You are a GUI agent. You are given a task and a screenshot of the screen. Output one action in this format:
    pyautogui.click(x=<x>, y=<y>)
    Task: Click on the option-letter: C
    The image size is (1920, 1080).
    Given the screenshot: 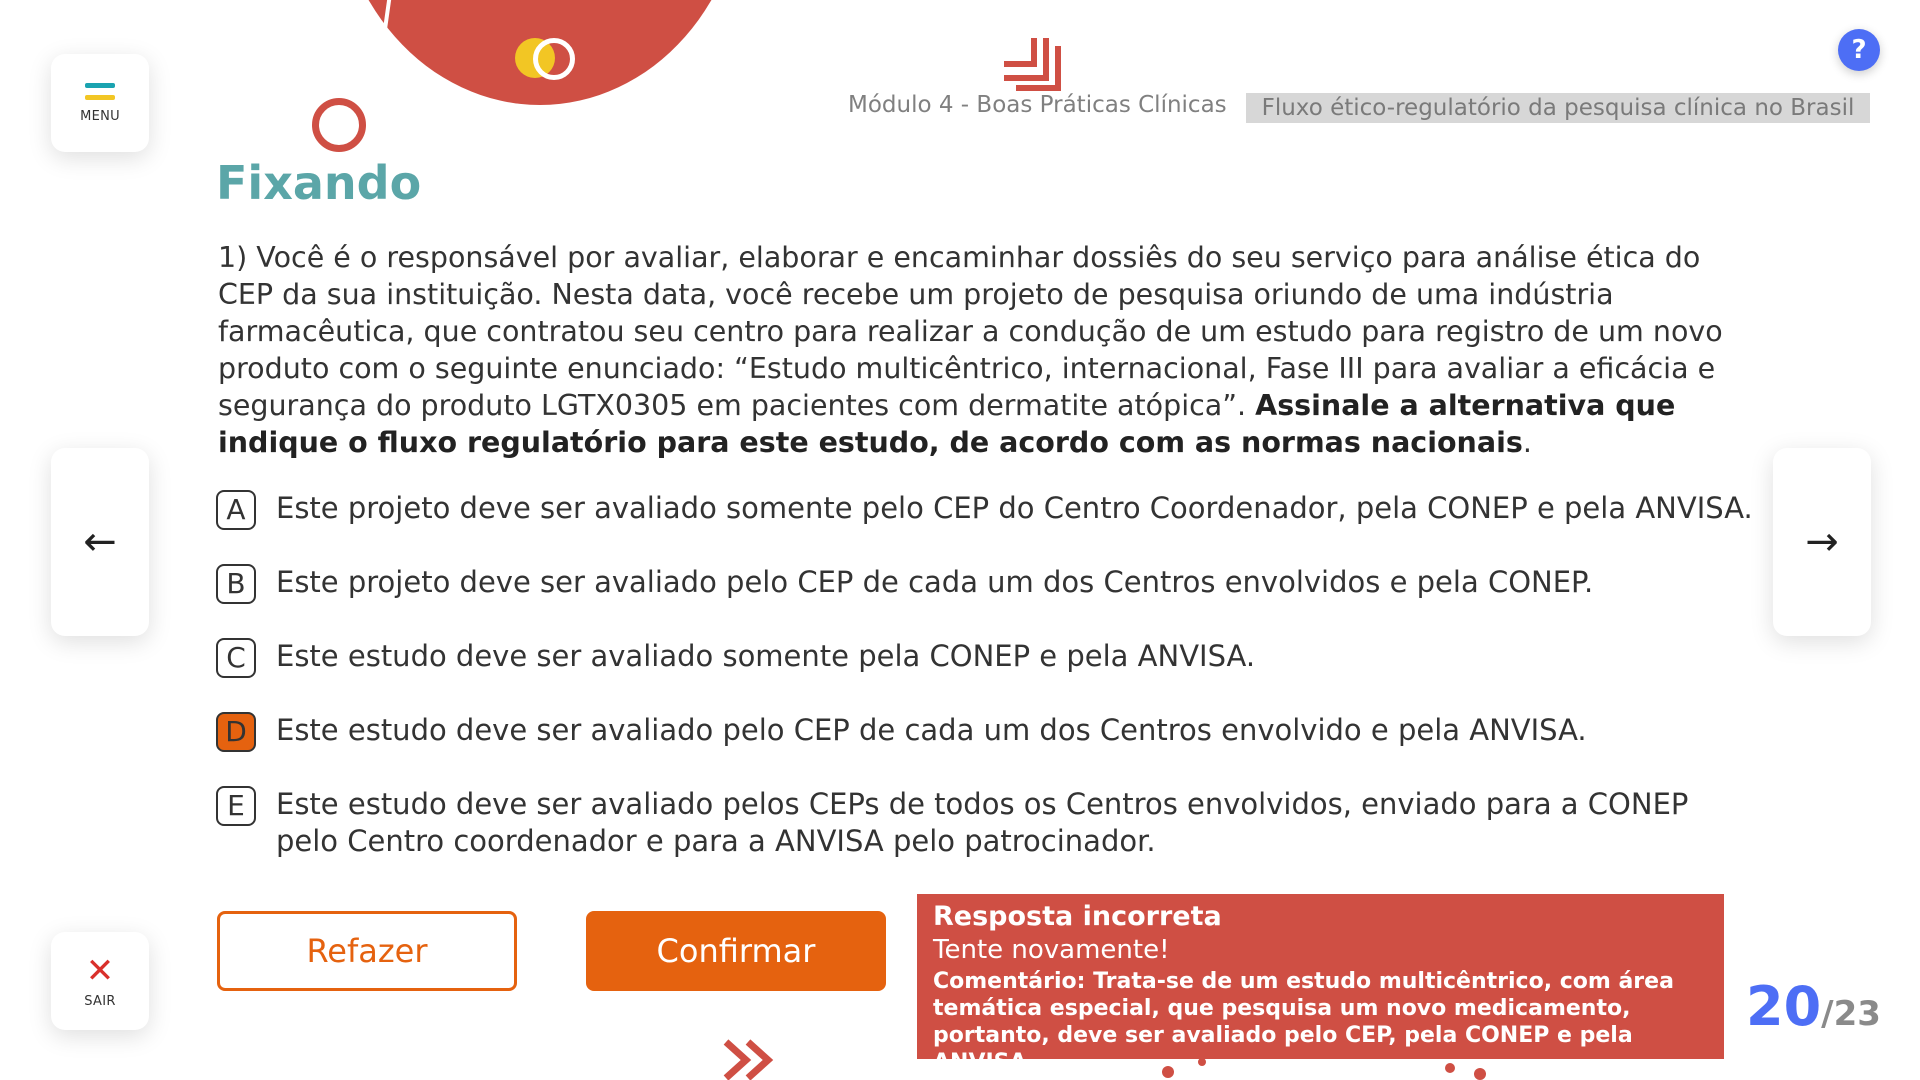 What is the action you would take?
    pyautogui.click(x=236, y=658)
    